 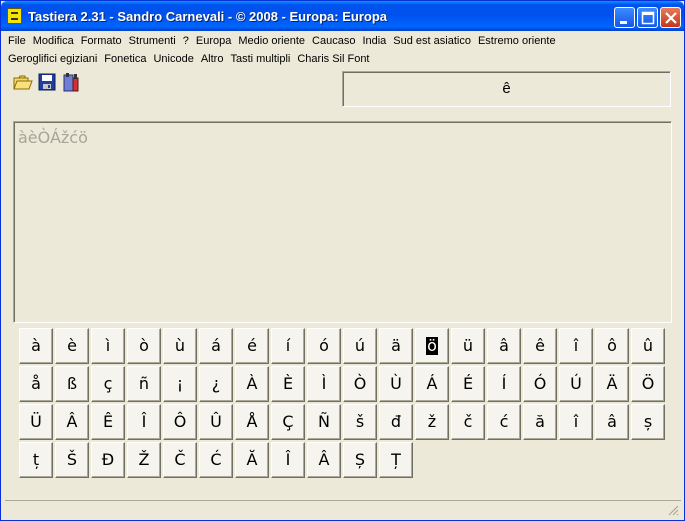 I want to click on char-key: À, so click(x=252, y=384).